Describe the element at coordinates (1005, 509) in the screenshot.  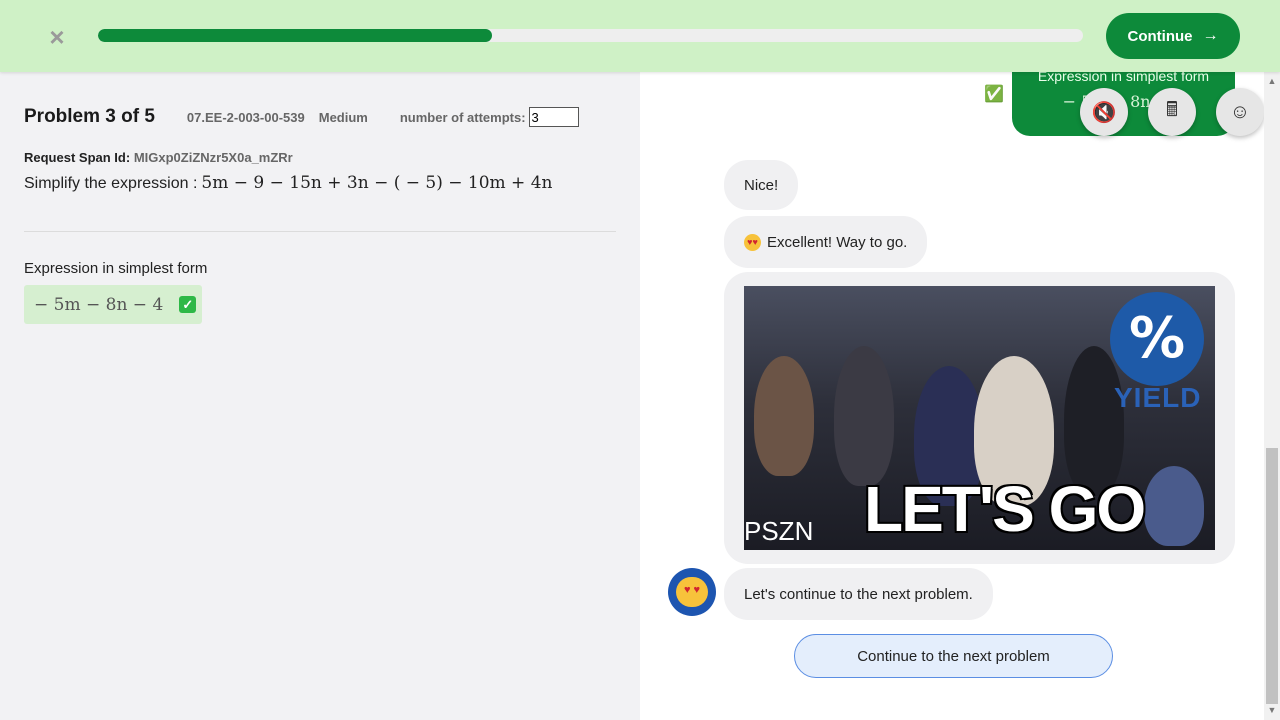
I see `gif-caption: LET'S GO` at that location.